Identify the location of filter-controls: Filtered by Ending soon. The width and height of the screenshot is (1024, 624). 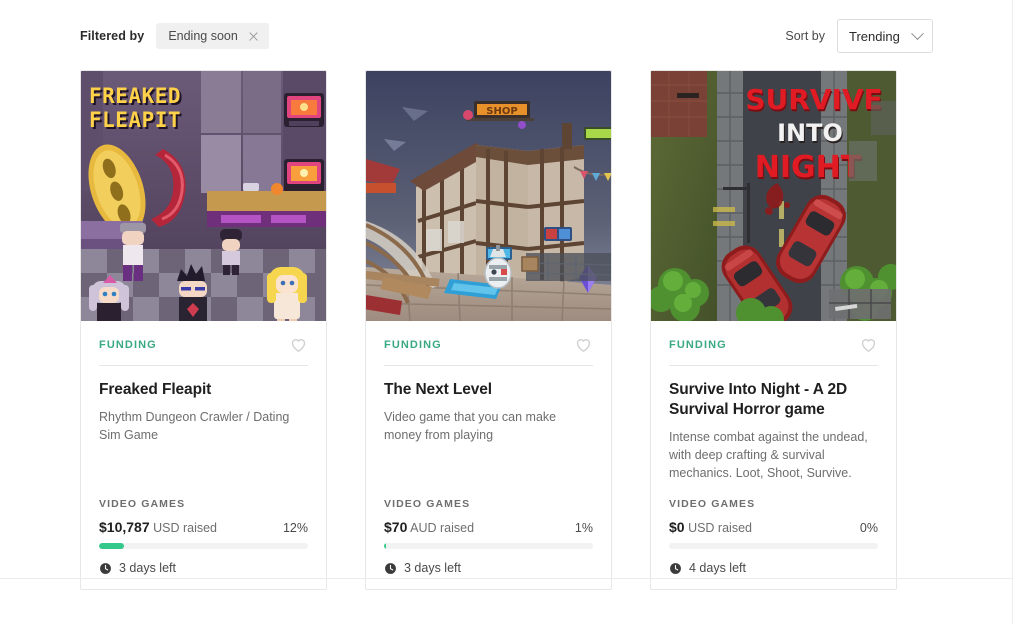
(174, 36).